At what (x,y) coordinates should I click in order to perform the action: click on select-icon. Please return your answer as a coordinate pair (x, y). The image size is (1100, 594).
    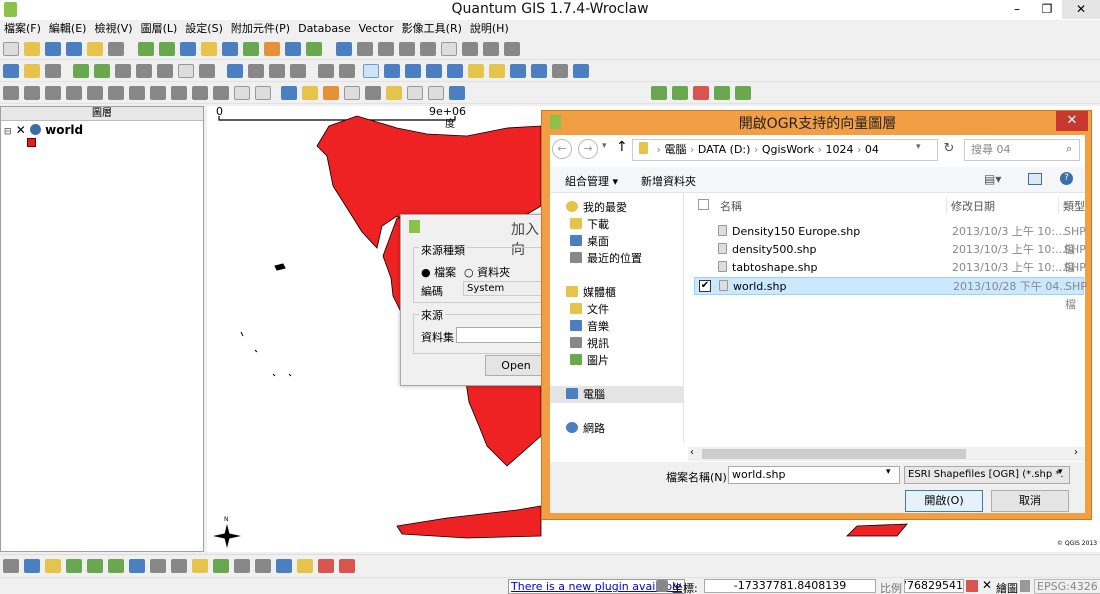
    Looking at the image, I should click on (310, 93).